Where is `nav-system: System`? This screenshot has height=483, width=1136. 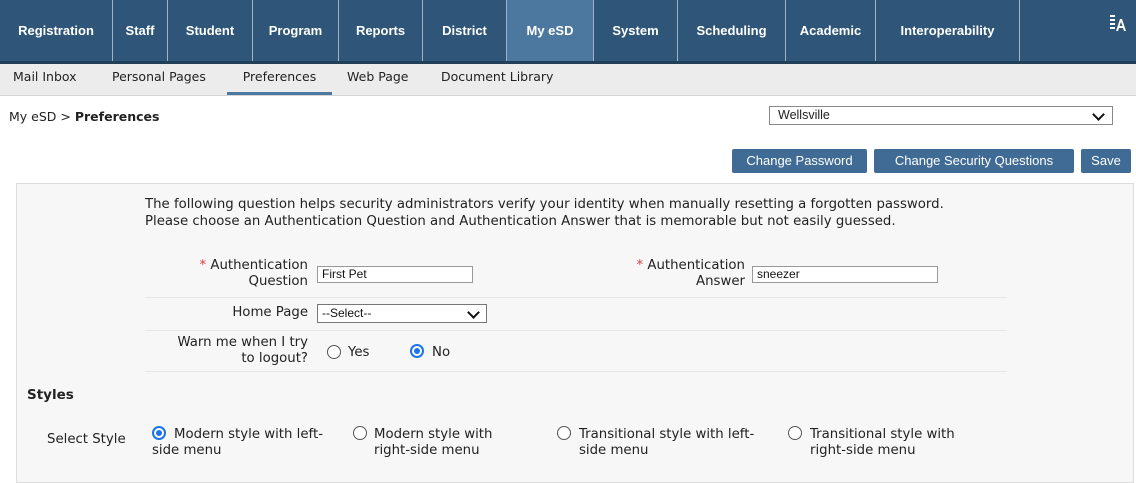 nav-system: System is located at coordinates (636, 30).